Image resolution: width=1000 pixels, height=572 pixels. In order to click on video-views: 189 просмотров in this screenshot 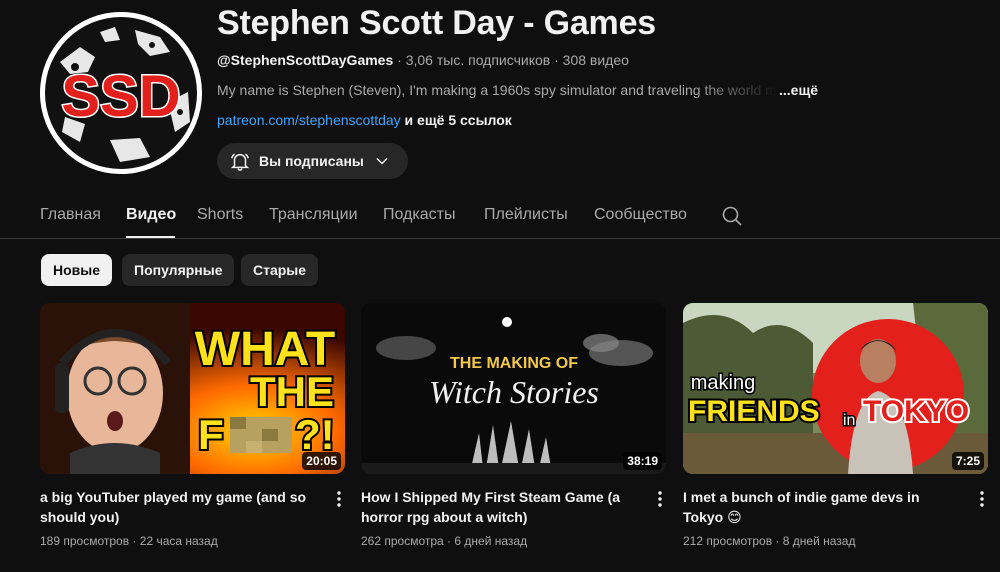, I will do `click(85, 541)`.